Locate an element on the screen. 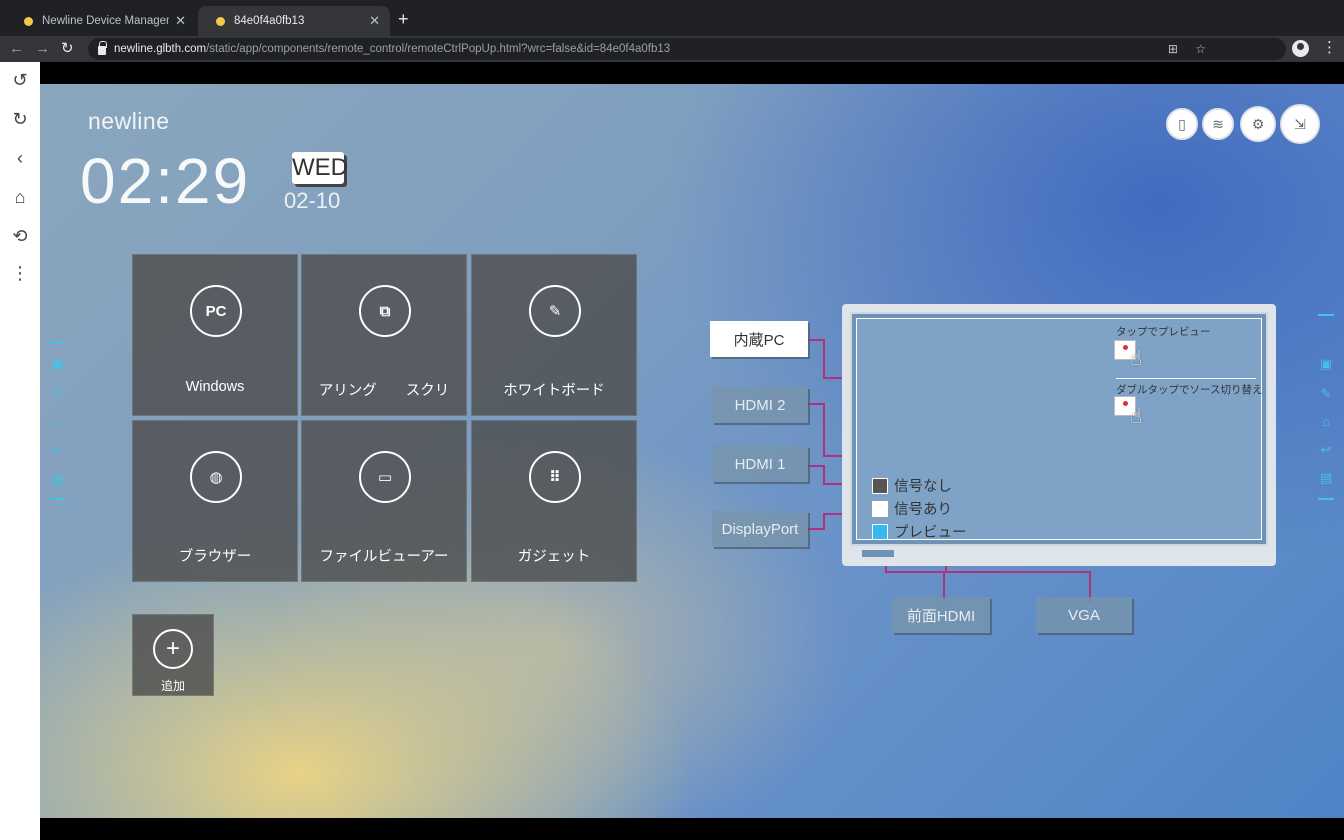 The height and width of the screenshot is (840, 1344). browser-menu-icon: ⋮ is located at coordinates (1329, 48).